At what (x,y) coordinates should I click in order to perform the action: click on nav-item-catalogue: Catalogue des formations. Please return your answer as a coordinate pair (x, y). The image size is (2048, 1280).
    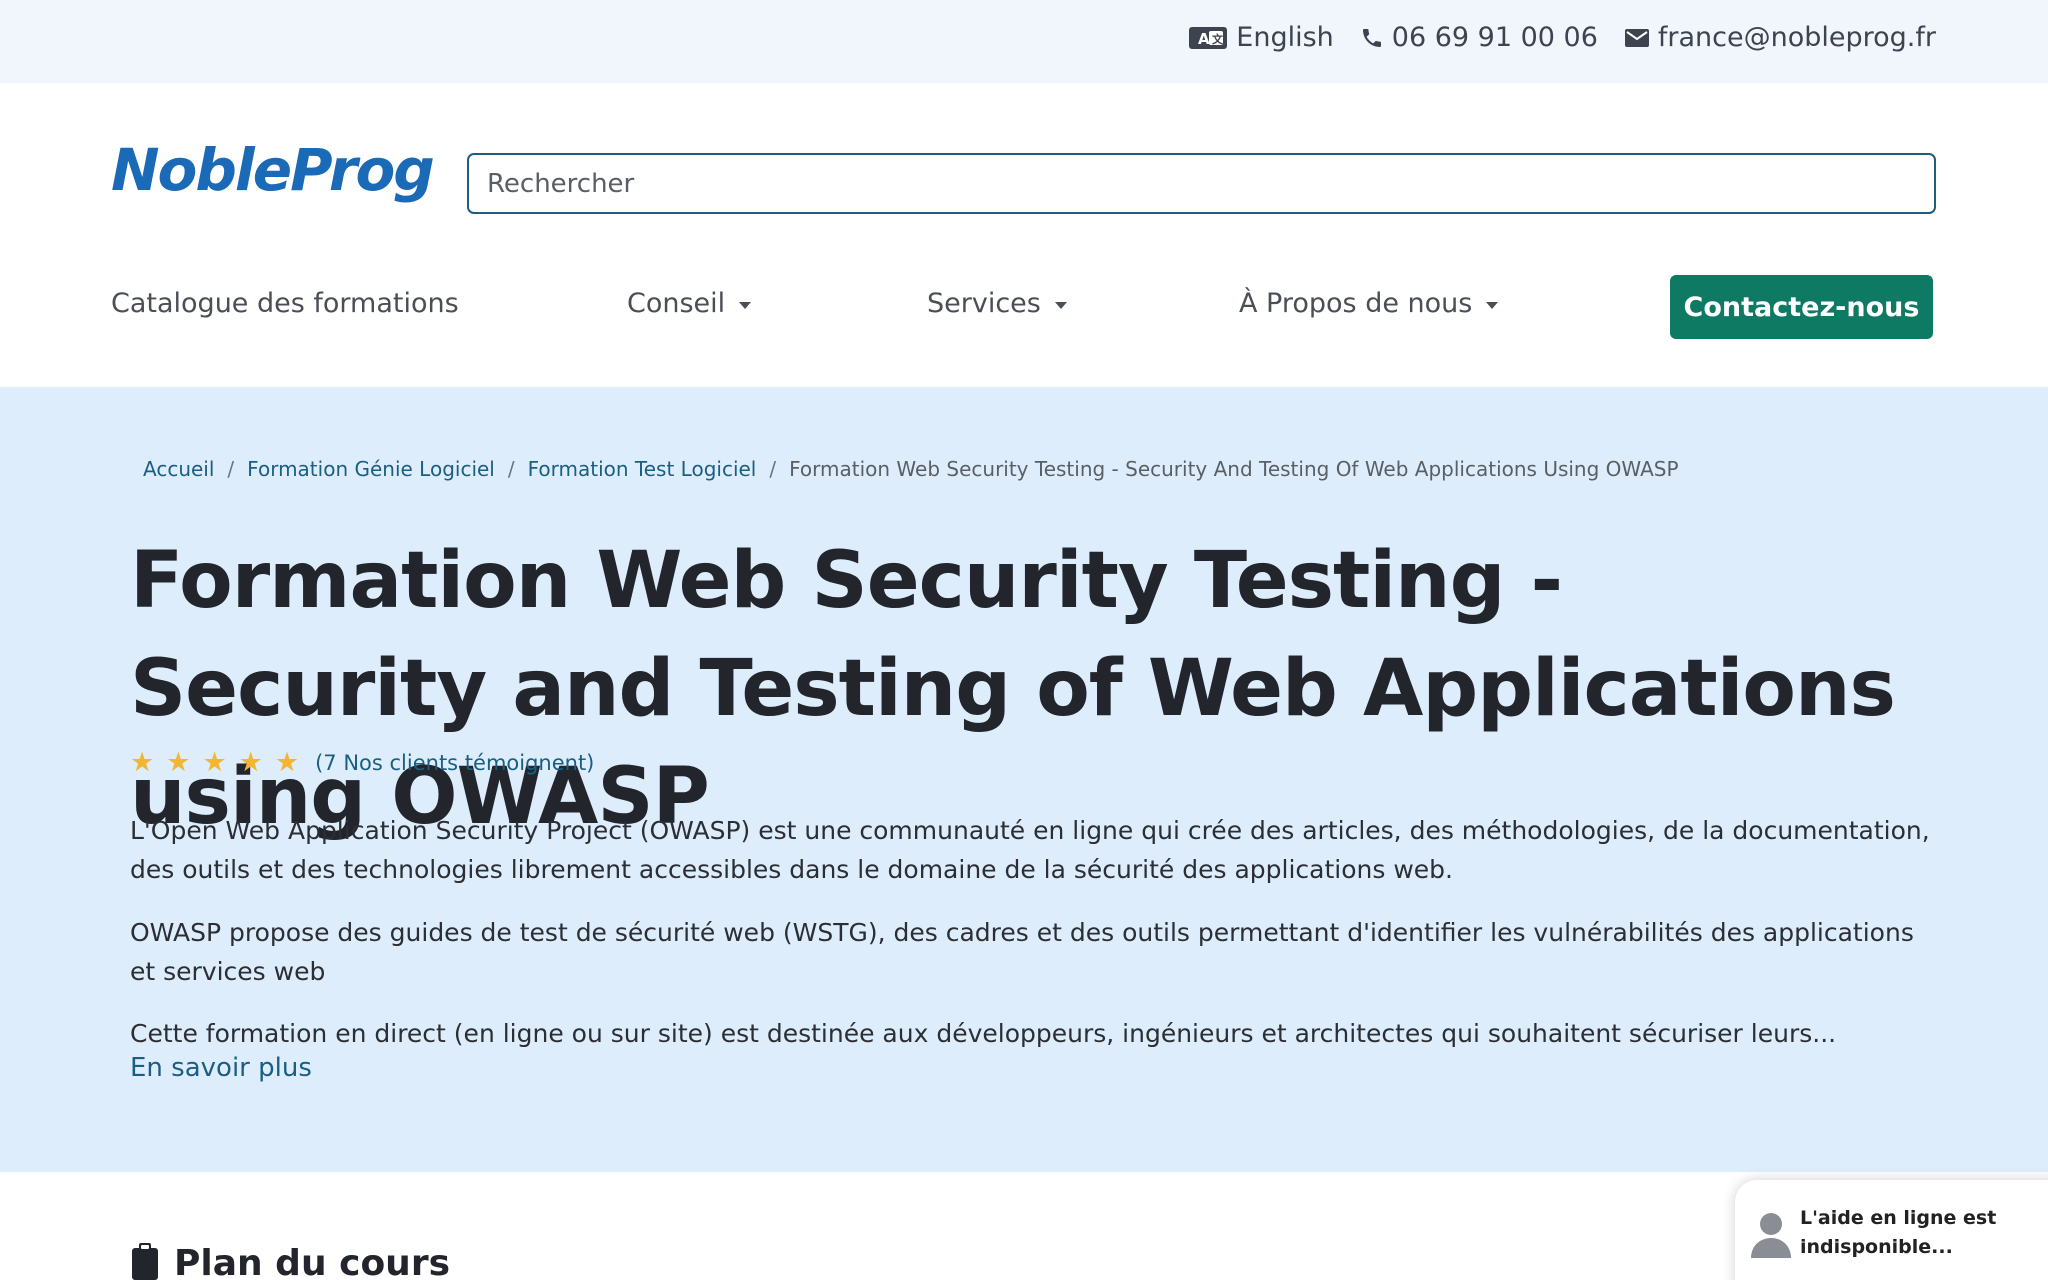
    Looking at the image, I should click on (285, 303).